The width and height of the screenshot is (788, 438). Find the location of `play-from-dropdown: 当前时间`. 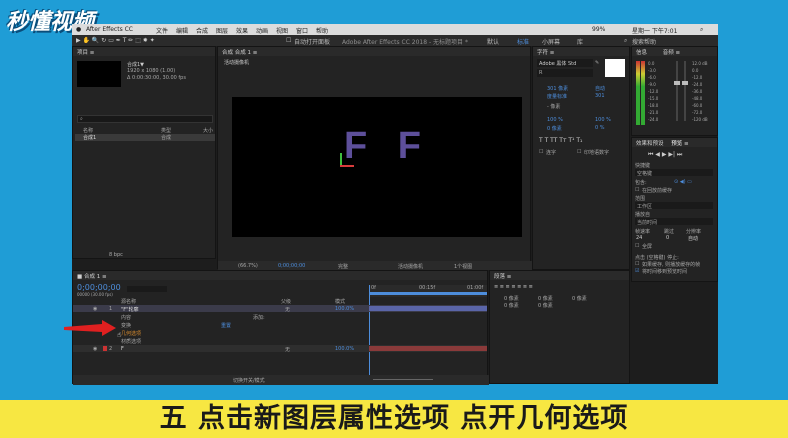

play-from-dropdown: 当前时间 is located at coordinates (674, 222).